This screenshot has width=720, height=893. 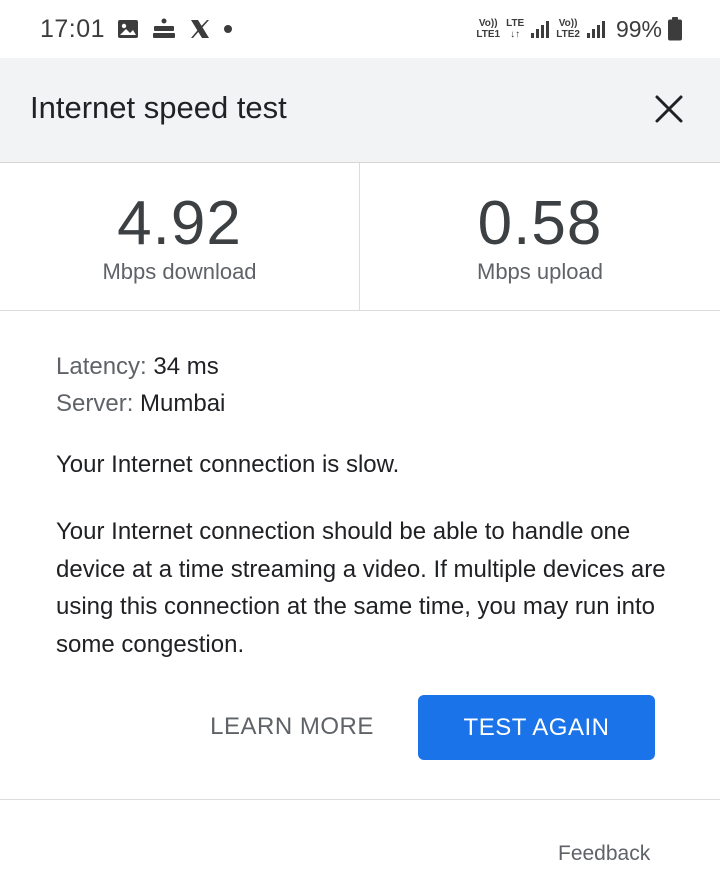 I want to click on test-details: Latency: 34 ms Server: Mumbai, so click(x=366, y=385).